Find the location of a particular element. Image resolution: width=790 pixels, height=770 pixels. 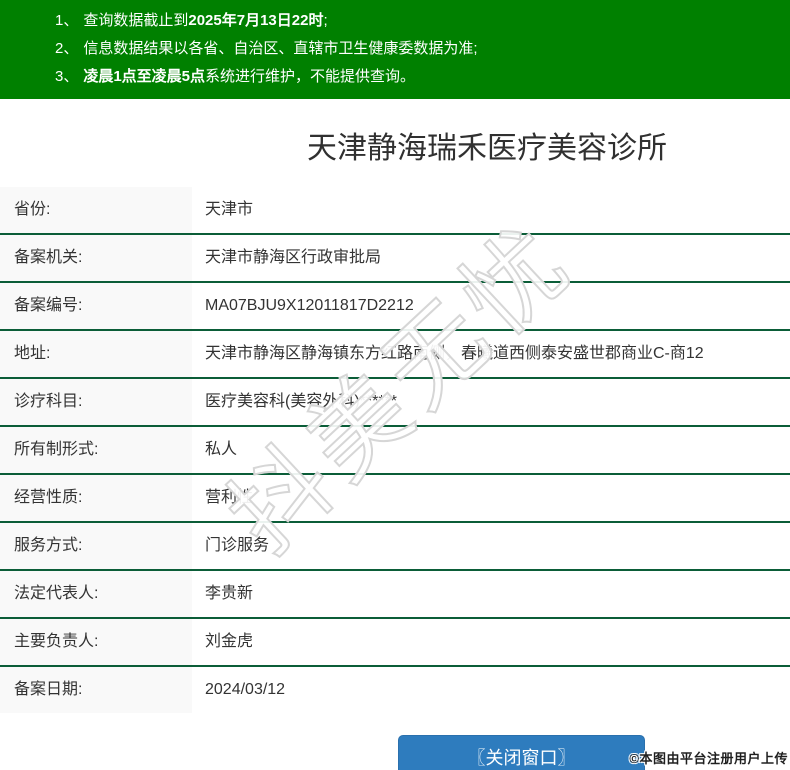

notice-line-2: 2、 信息数据结果以各省、自治区、直辖市卫生健康委数据为准; is located at coordinates (417, 49).